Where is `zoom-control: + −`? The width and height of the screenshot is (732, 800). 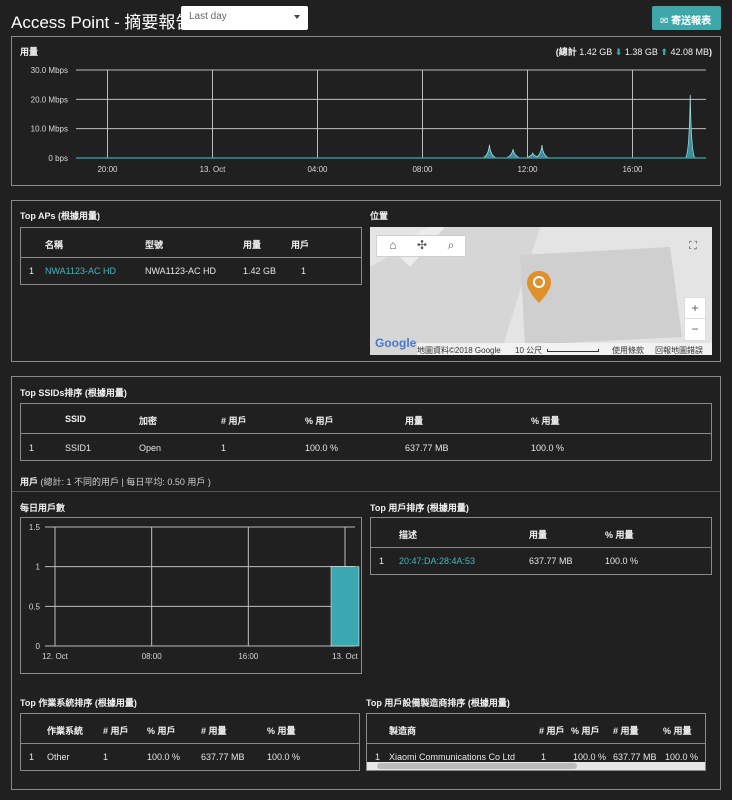
zoom-control: + − is located at coordinates (695, 319).